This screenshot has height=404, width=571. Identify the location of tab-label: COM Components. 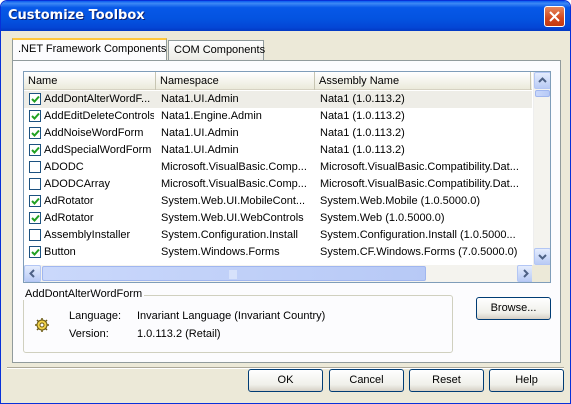
(220, 50).